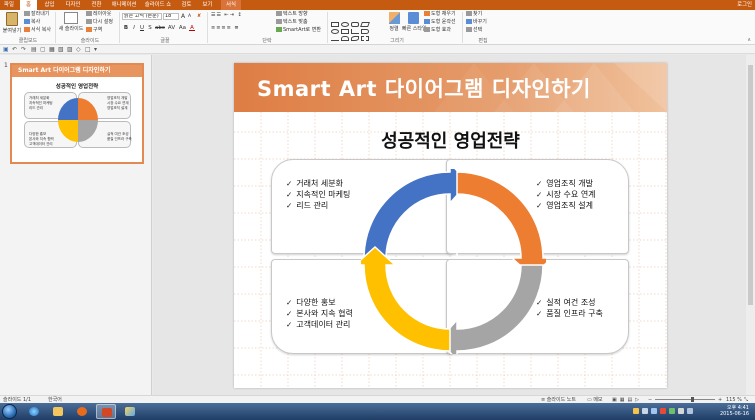  Describe the element at coordinates (355, 38) in the screenshot. I see `shape-leaf-icon` at that location.